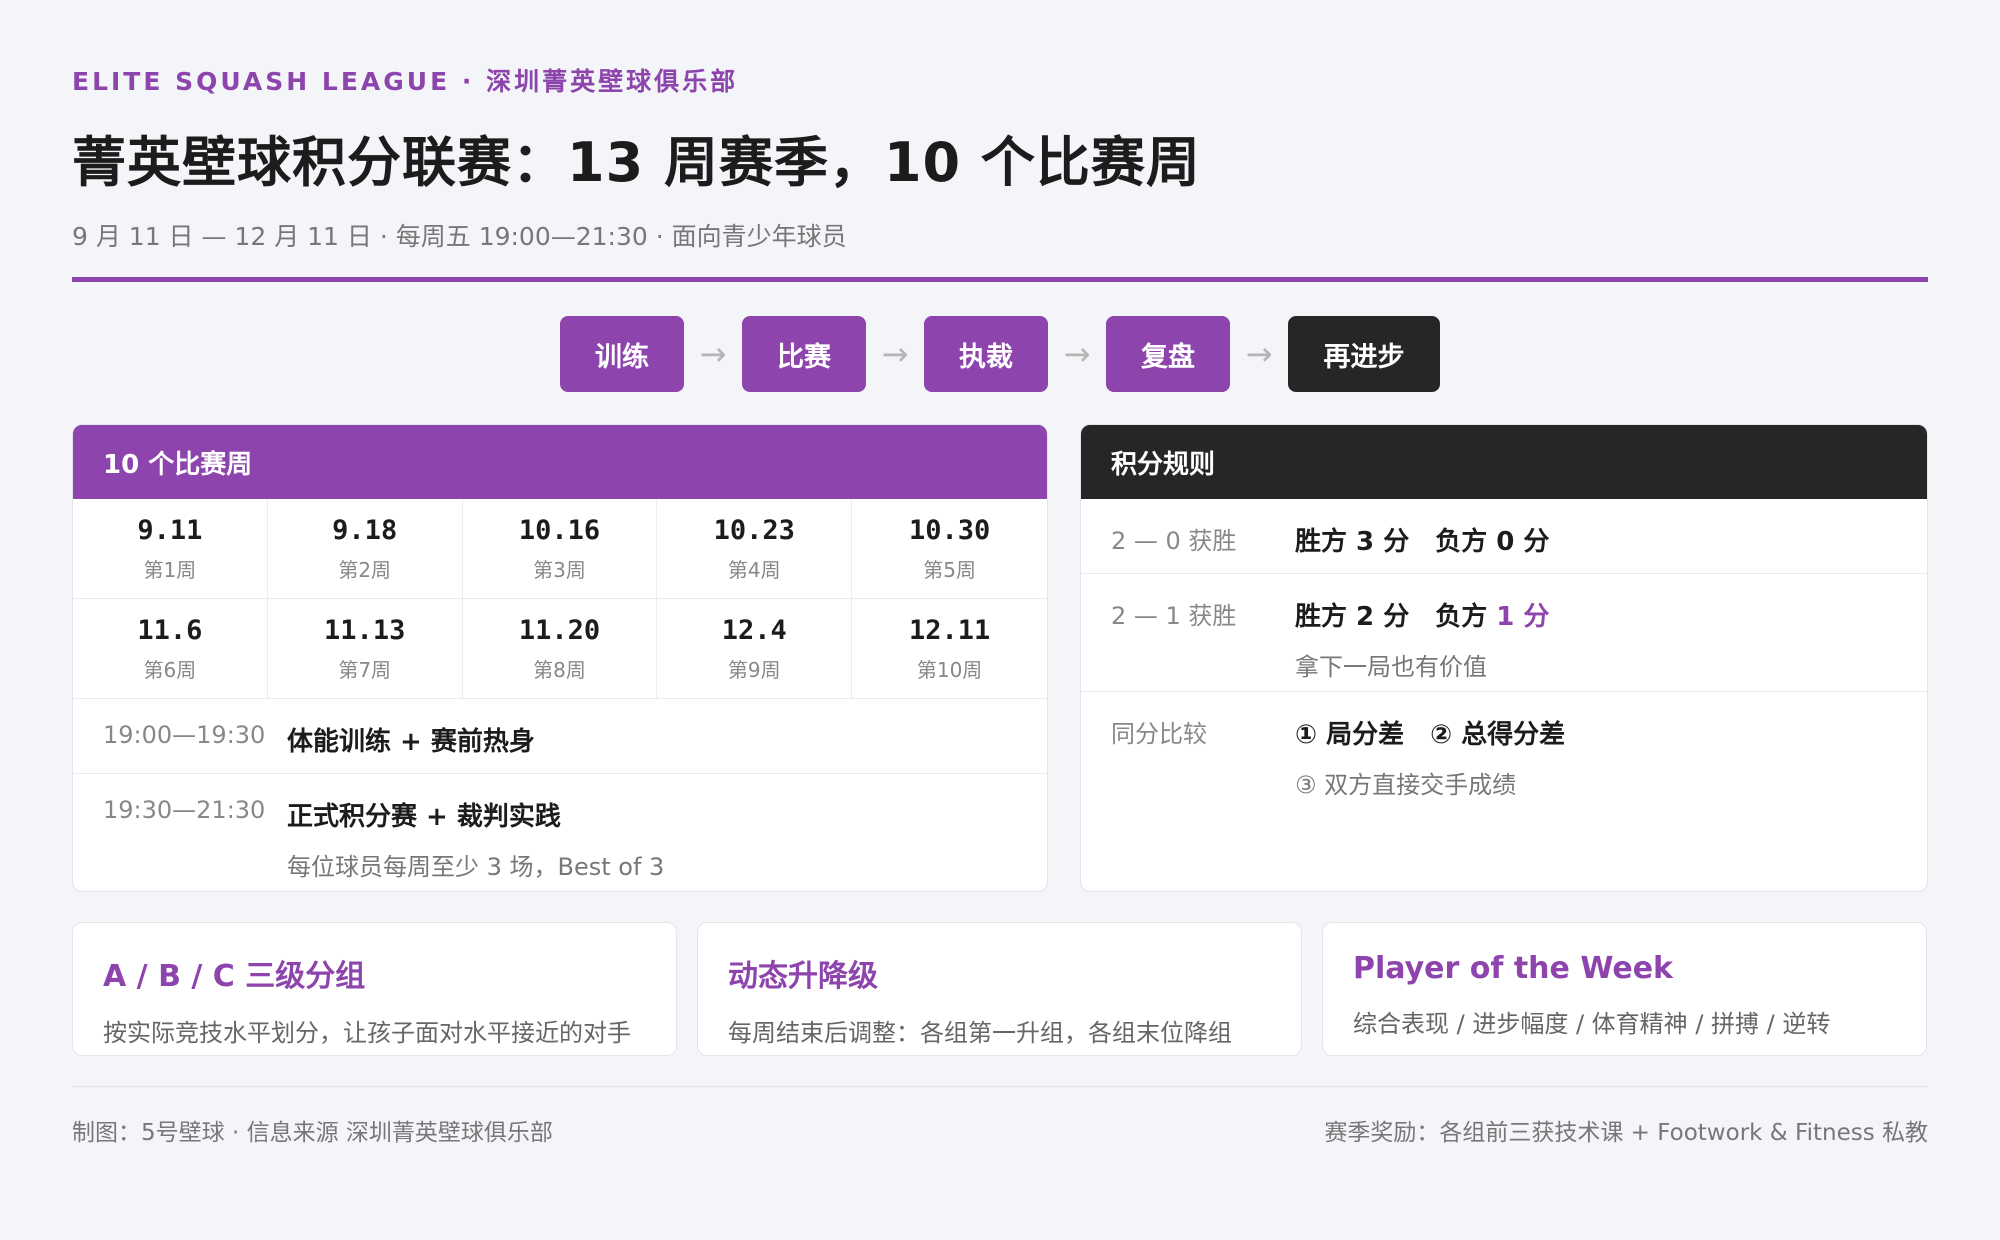  I want to click on week-label: 第7周, so click(365, 669).